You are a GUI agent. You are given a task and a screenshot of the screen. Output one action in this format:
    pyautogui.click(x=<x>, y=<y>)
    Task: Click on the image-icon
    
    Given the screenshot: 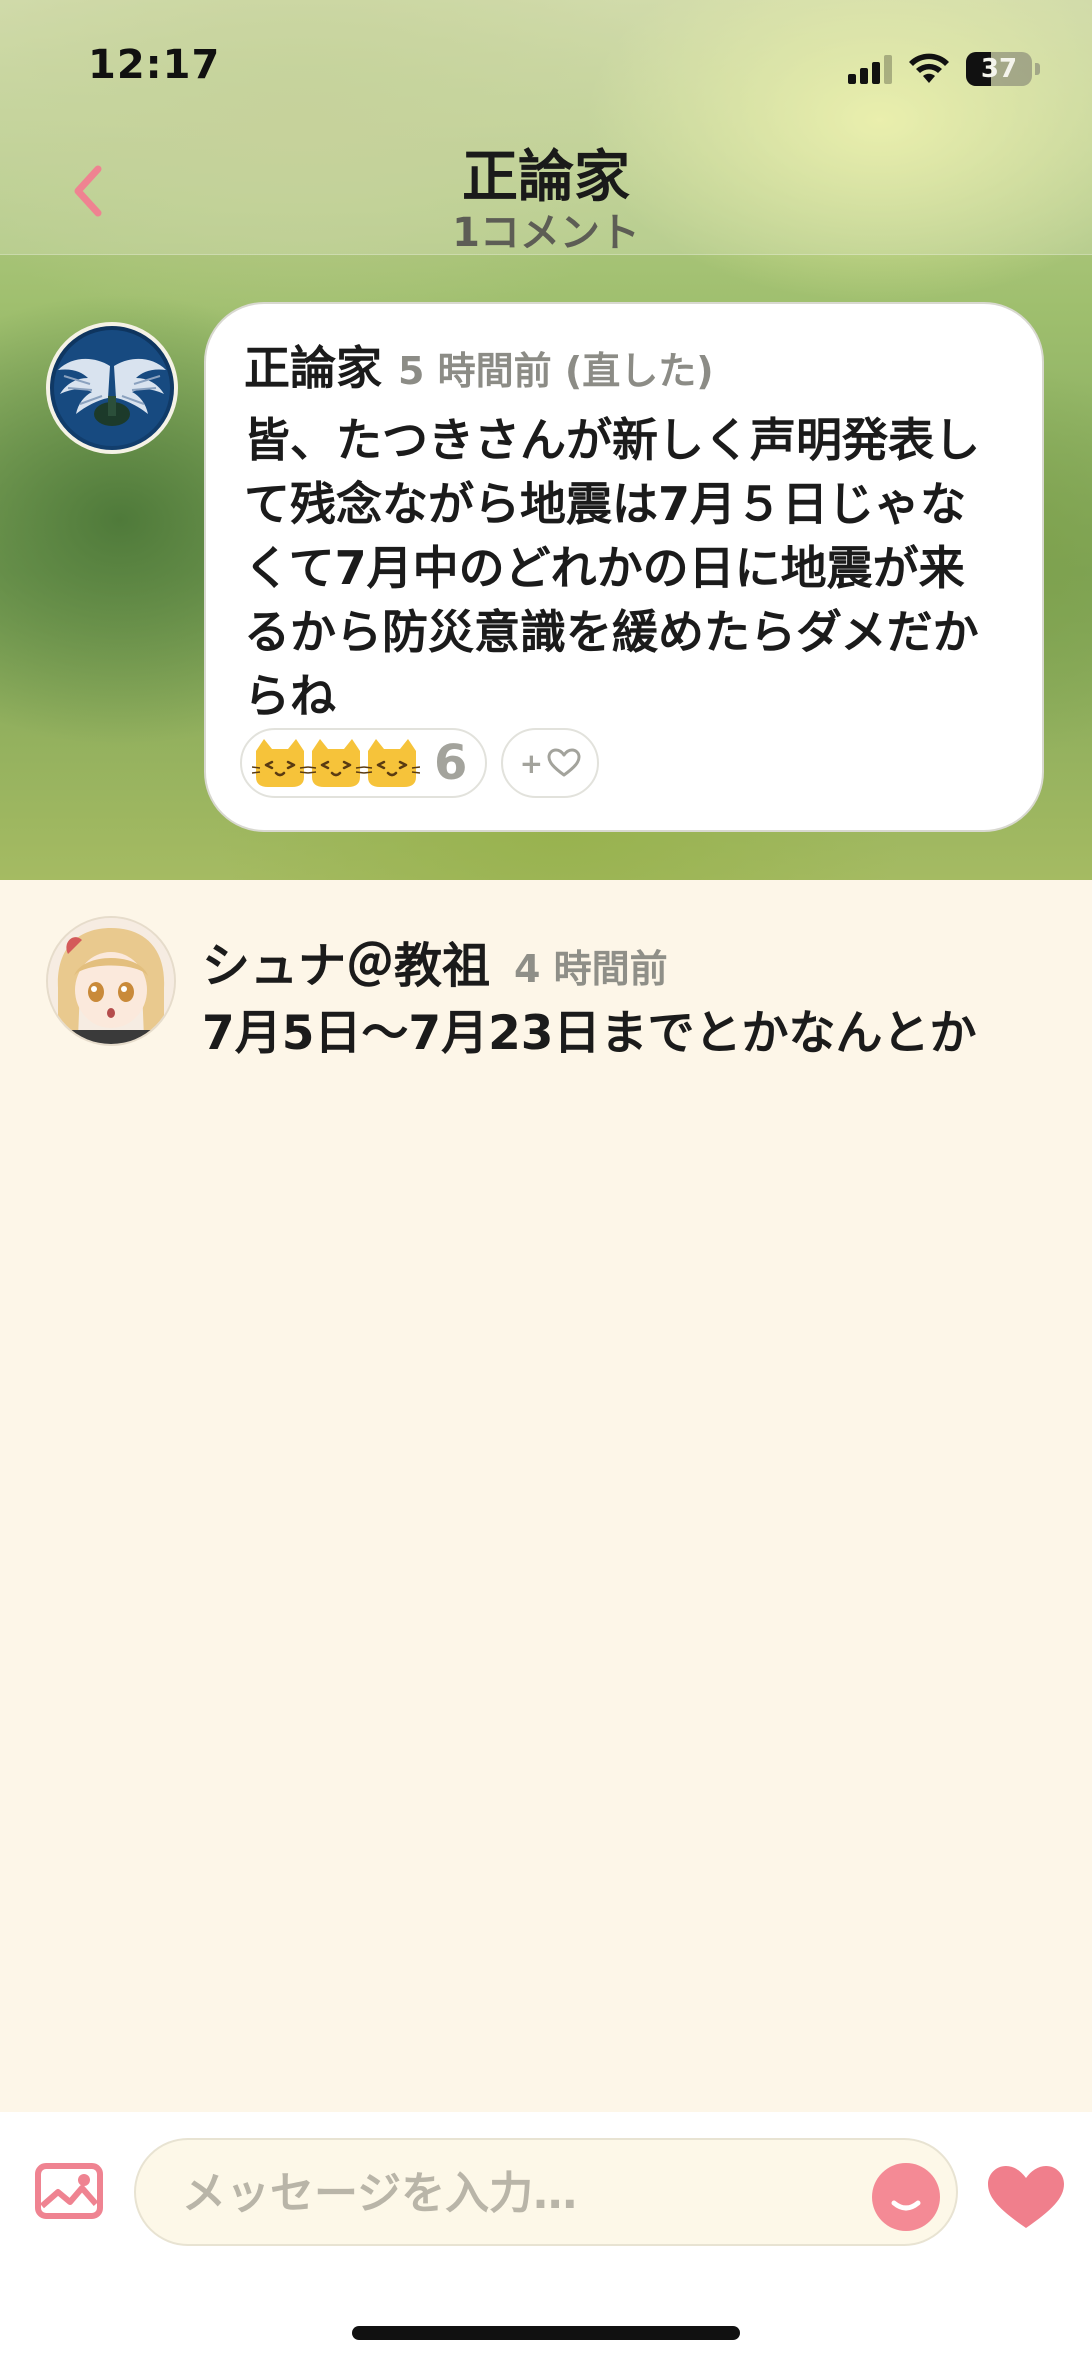 What is the action you would take?
    pyautogui.click(x=69, y=2191)
    